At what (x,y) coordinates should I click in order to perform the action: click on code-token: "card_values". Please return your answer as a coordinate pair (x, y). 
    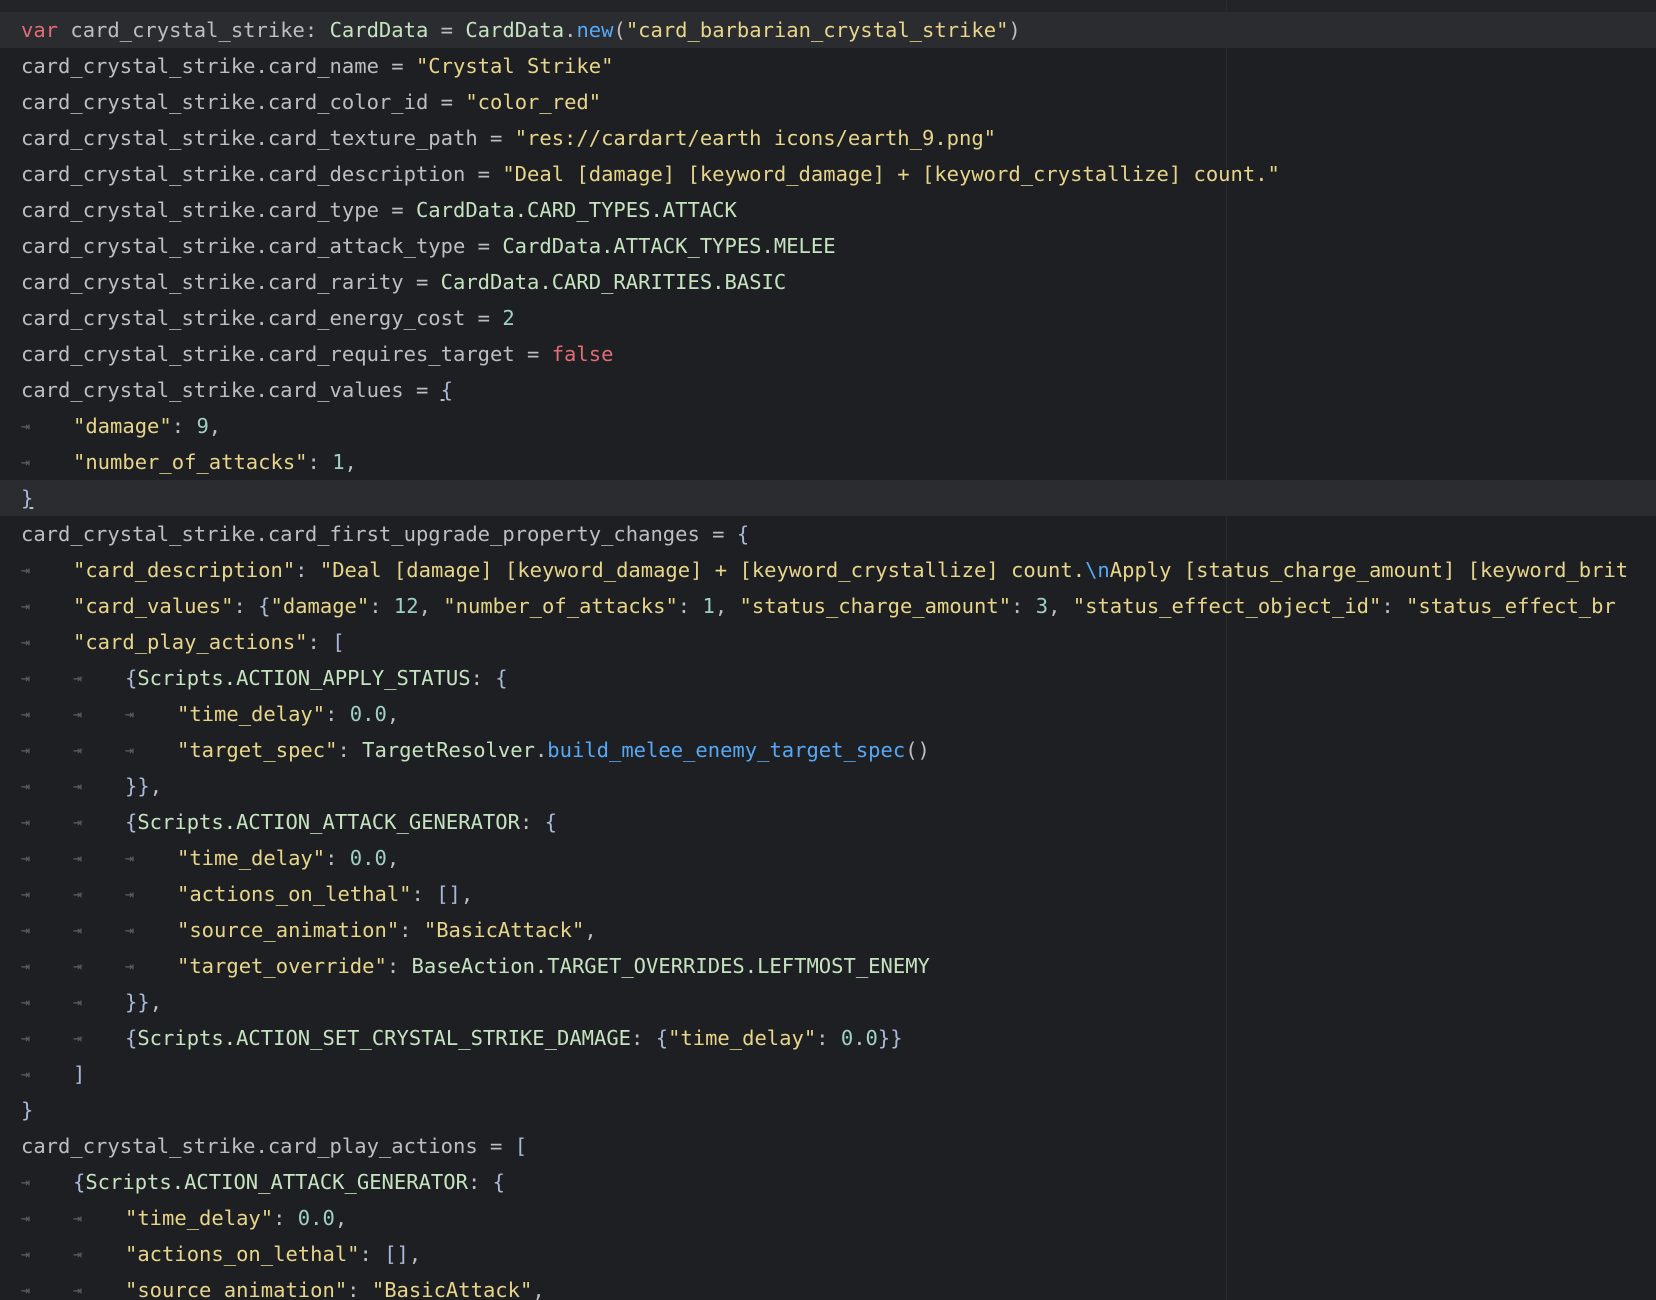
    Looking at the image, I should click on (153, 606).